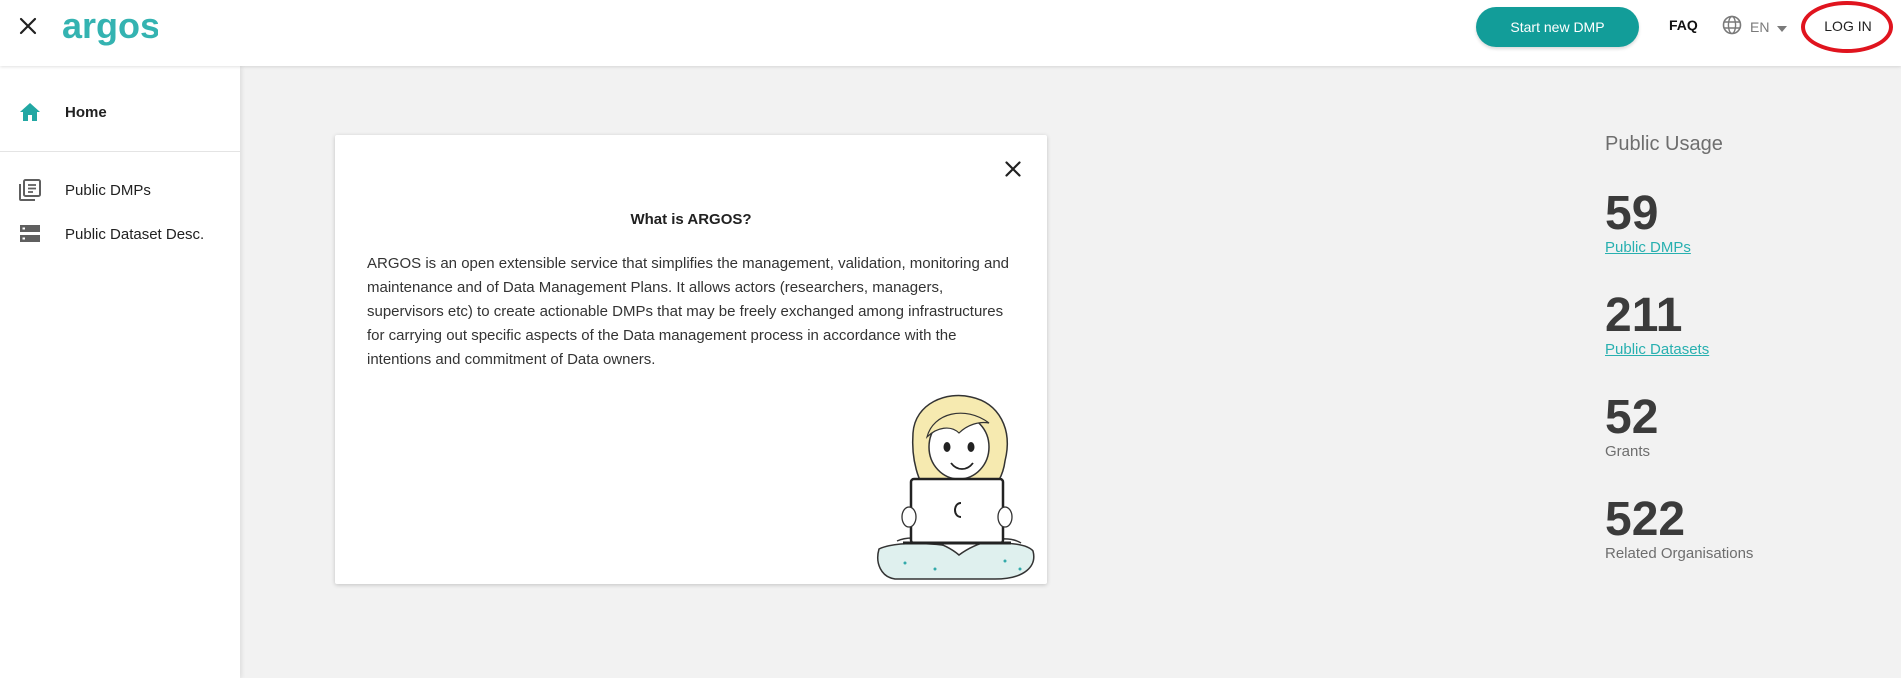 This screenshot has width=1901, height=678. I want to click on login-button: LOG IN, so click(1848, 26).